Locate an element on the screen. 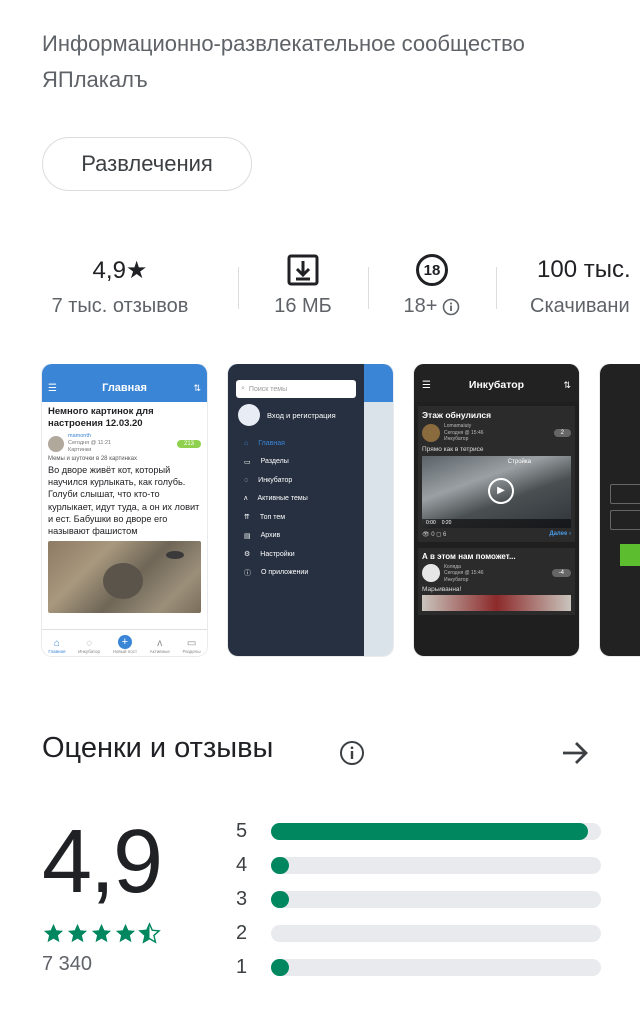 This screenshot has height=1025, width=640. rating-bar-row: 3 is located at coordinates (418, 899).